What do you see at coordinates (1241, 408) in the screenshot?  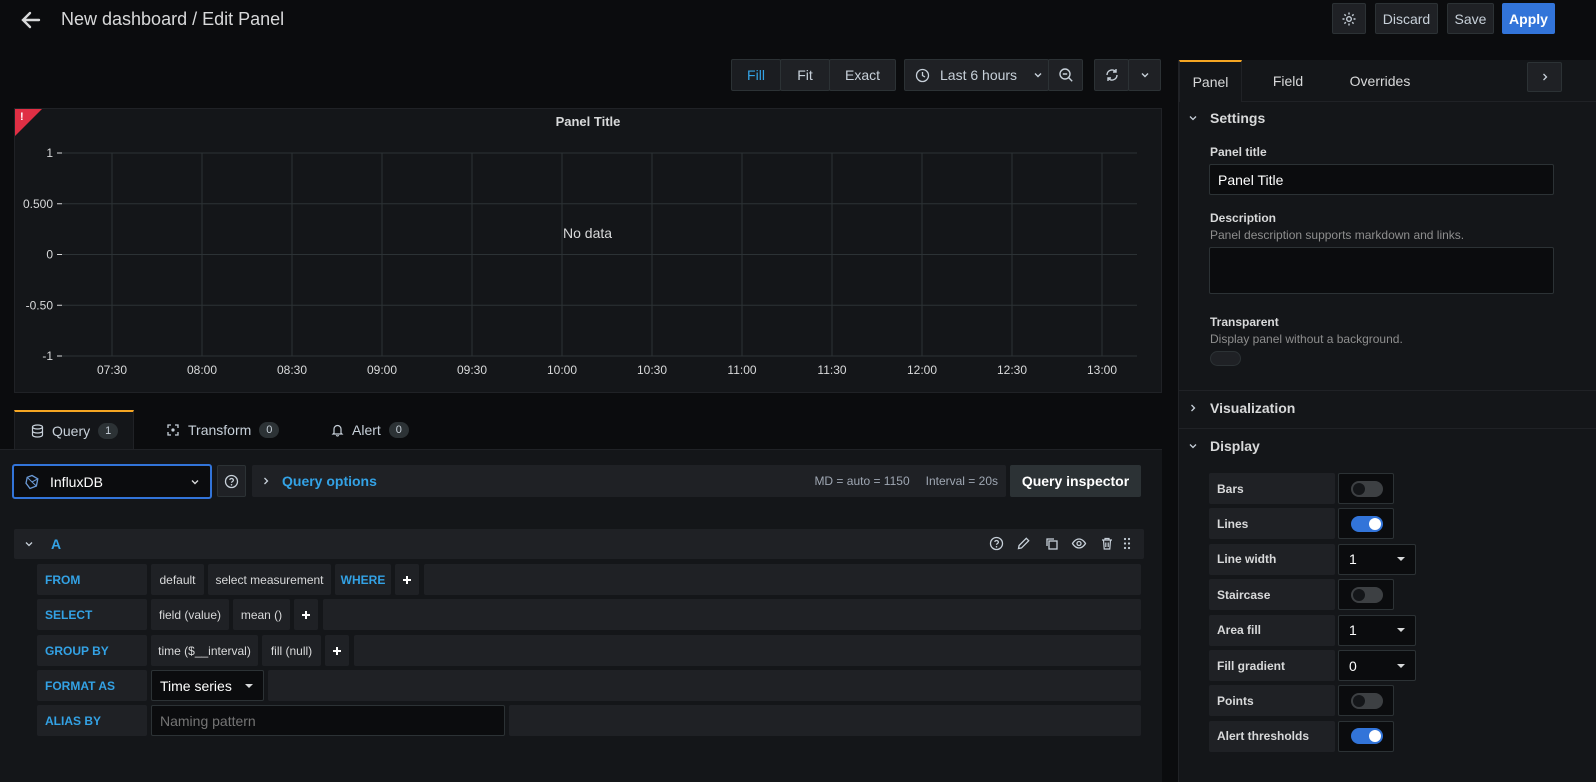 I see `visualization-section-header: Visualization` at bounding box center [1241, 408].